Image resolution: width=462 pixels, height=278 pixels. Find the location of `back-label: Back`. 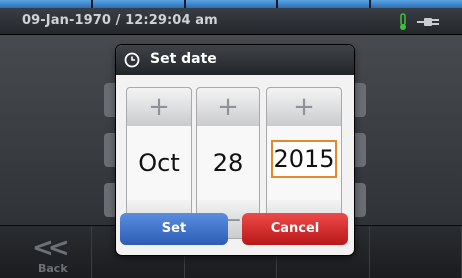

back-label: Back is located at coordinates (53, 268).